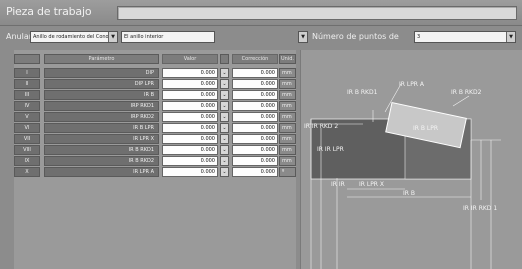 The width and height of the screenshot is (522, 269). Describe the element at coordinates (19, 36) in the screenshot. I see `apply-label: Anular` at that location.